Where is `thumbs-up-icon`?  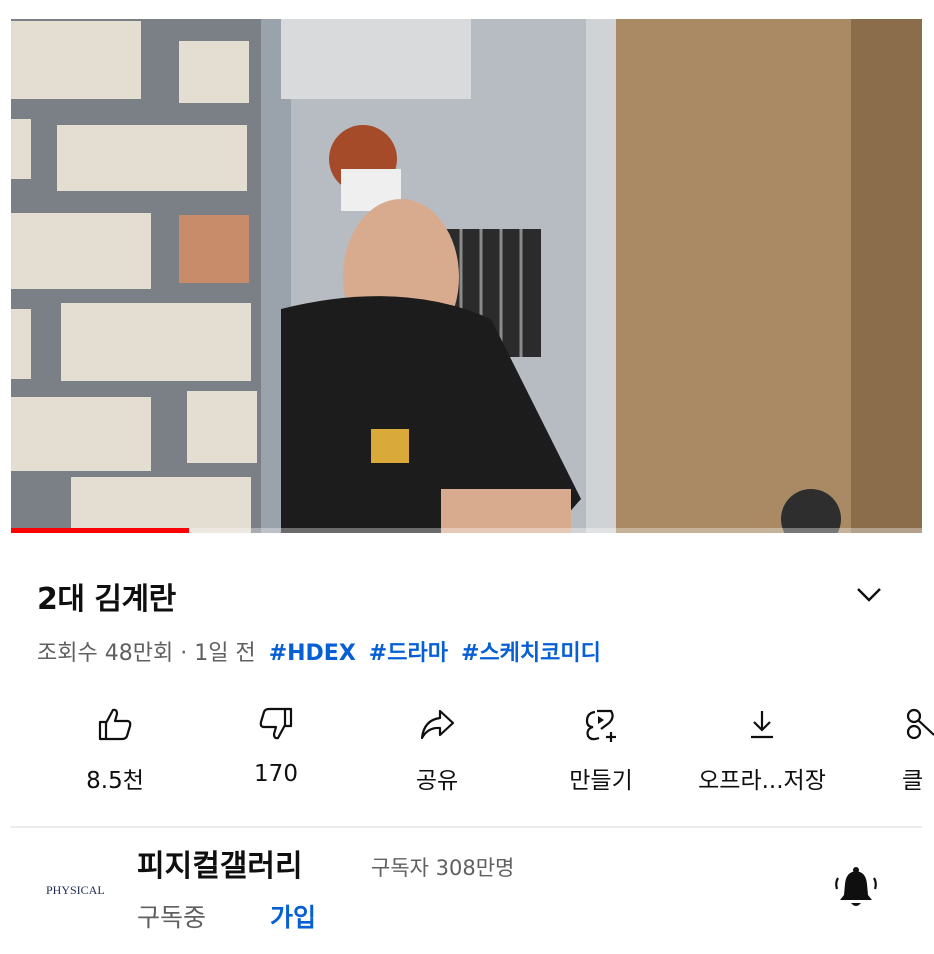 thumbs-up-icon is located at coordinates (115, 724).